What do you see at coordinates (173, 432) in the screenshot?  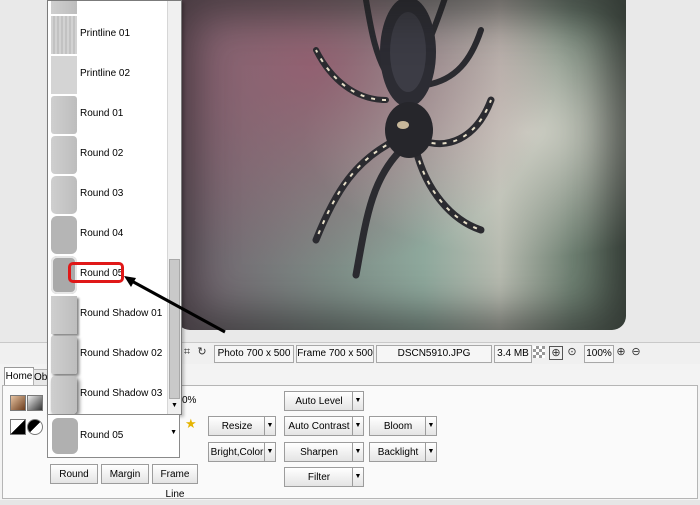 I see `chevron-down-icon: ▼` at bounding box center [173, 432].